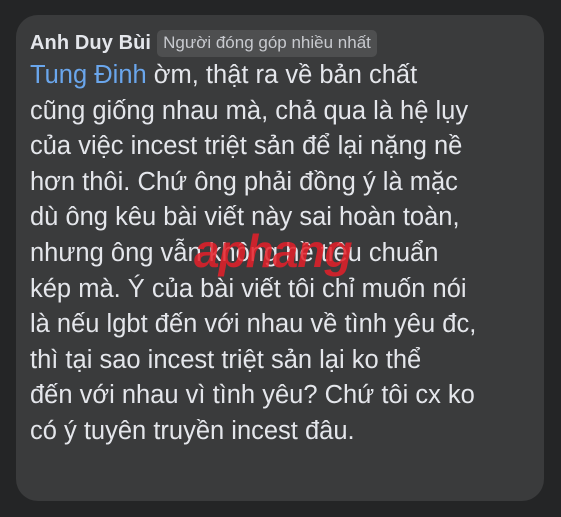 The height and width of the screenshot is (517, 561). Describe the element at coordinates (253, 324) in the screenshot. I see `comment-line-8: là nếu lgbt đến với nhau về tình yêu đc,` at that location.